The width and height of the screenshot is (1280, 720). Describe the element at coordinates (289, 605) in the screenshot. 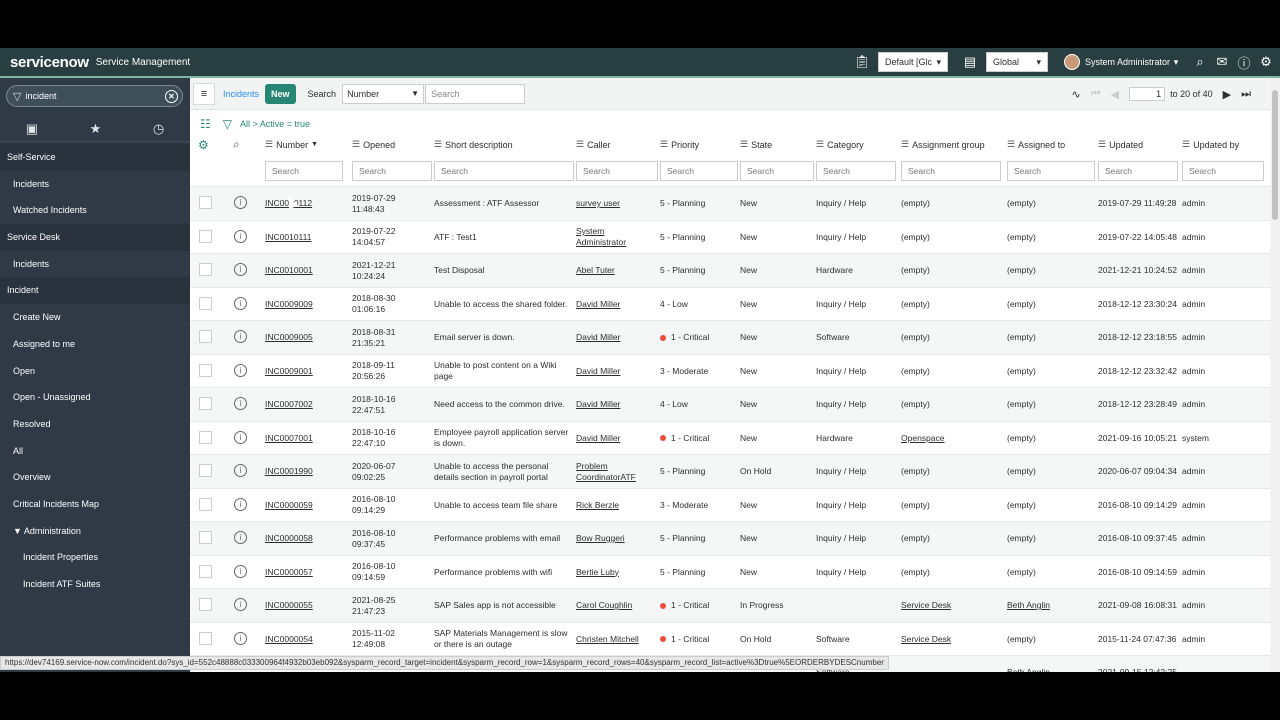

I see `cell-text: INC0000055` at that location.